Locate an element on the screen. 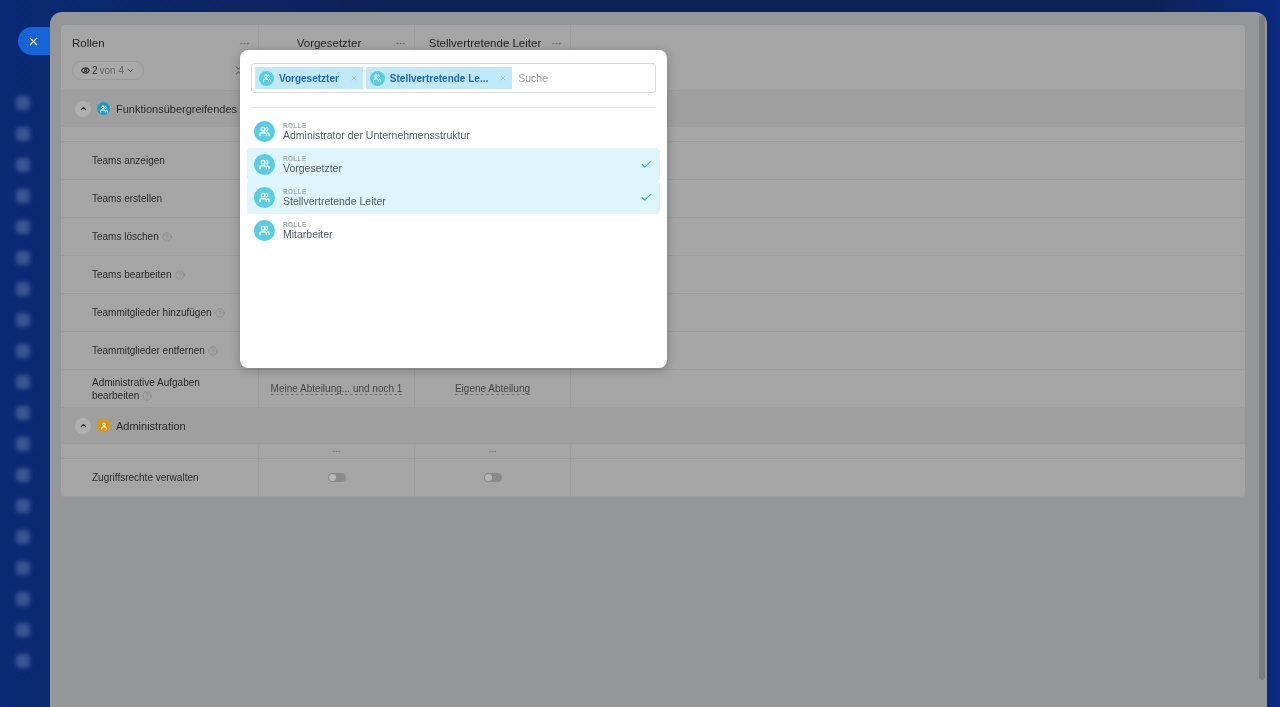 Image resolution: width=1280 pixels, height=707 pixels. permission-label: Teammitglieder hinzufügen is located at coordinates (158, 312).